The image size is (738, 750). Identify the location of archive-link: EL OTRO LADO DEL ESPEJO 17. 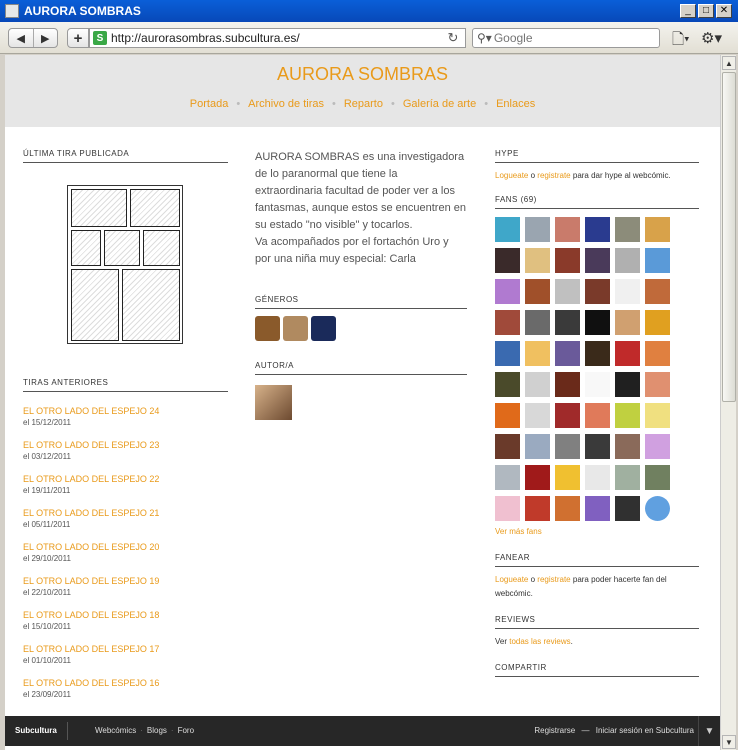
(125, 645).